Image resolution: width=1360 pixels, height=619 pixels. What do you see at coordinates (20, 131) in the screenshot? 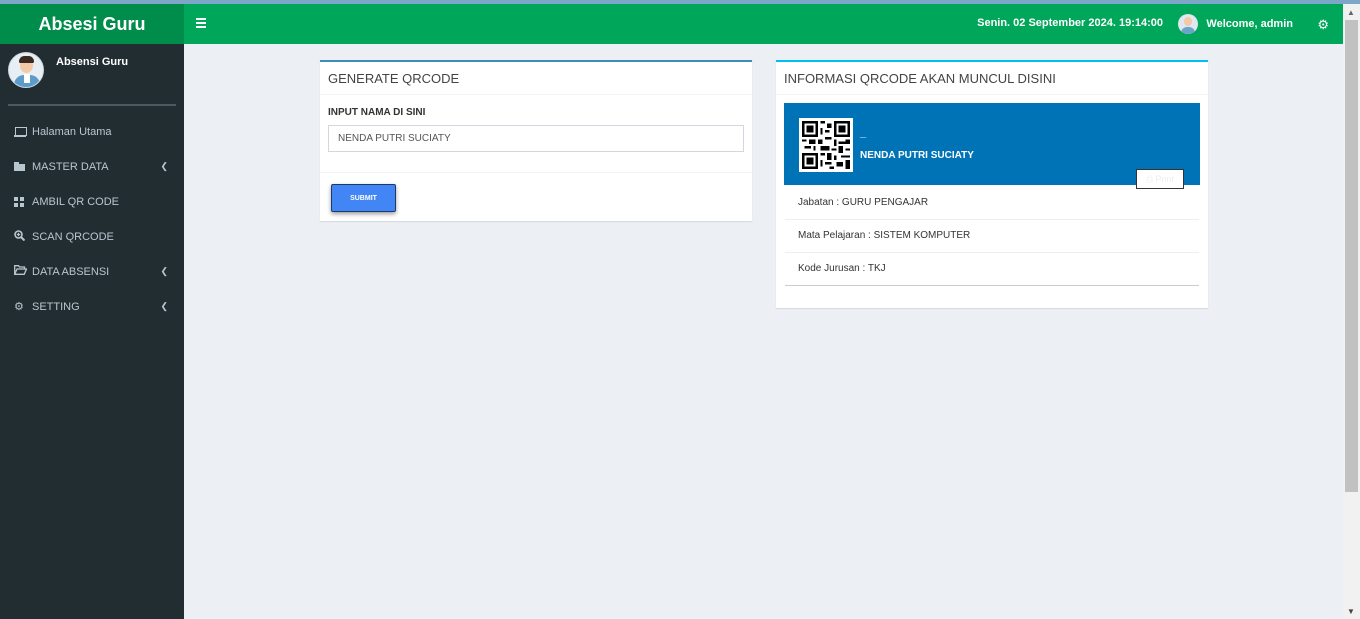
I see `laptop-icon` at bounding box center [20, 131].